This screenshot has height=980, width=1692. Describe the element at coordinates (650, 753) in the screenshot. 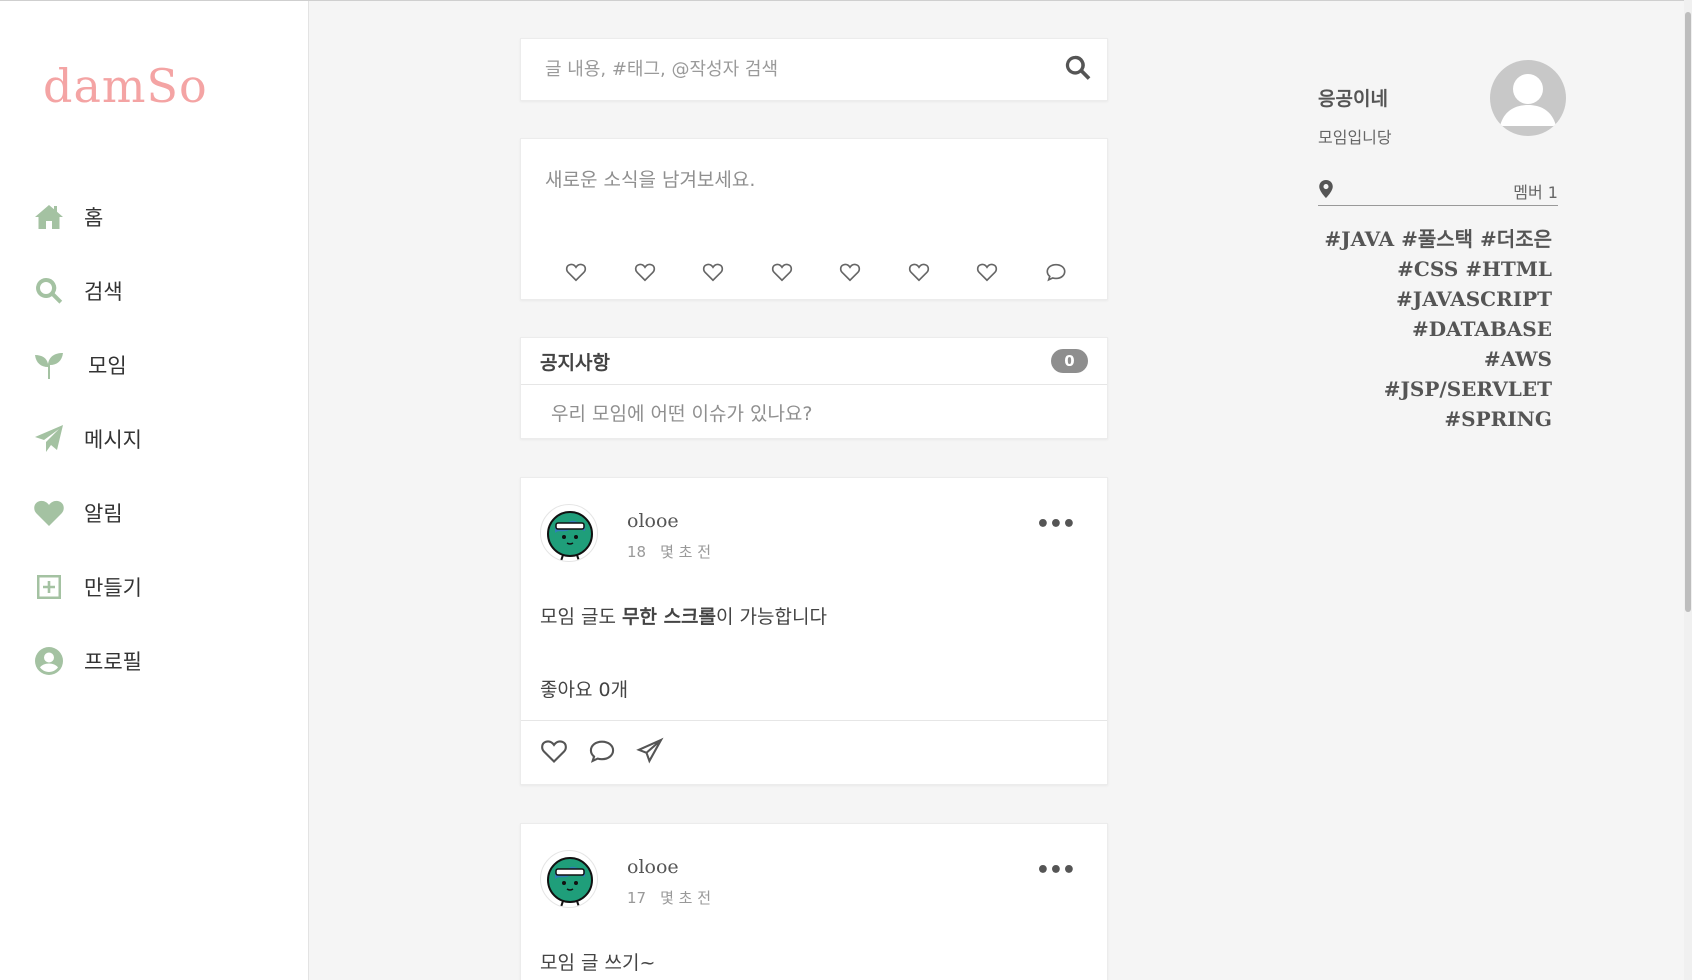

I see `share-icon` at that location.